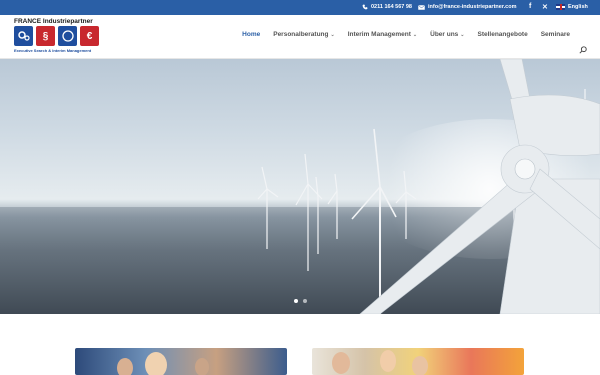 The height and width of the screenshot is (375, 600). I want to click on nav-label: Personalberatung, so click(301, 34).